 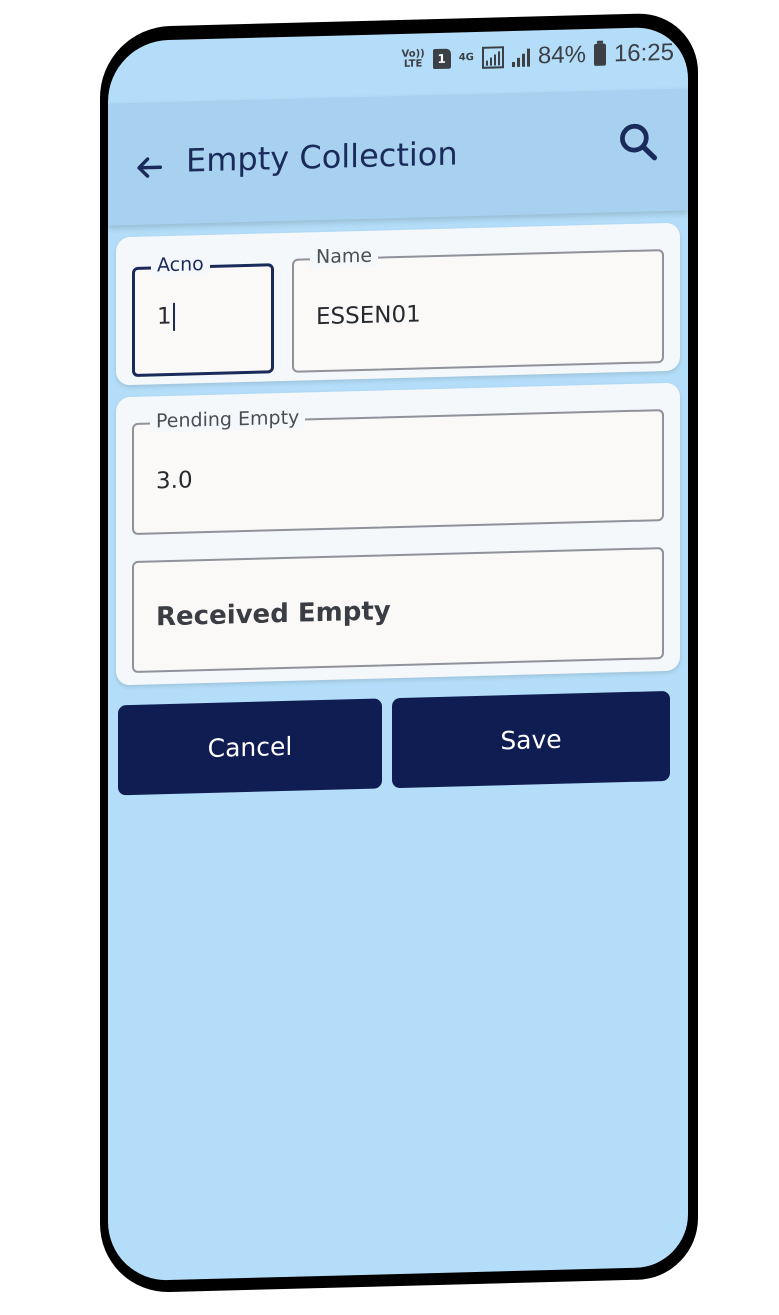 I want to click on battery-percent: 84%, so click(x=561, y=55).